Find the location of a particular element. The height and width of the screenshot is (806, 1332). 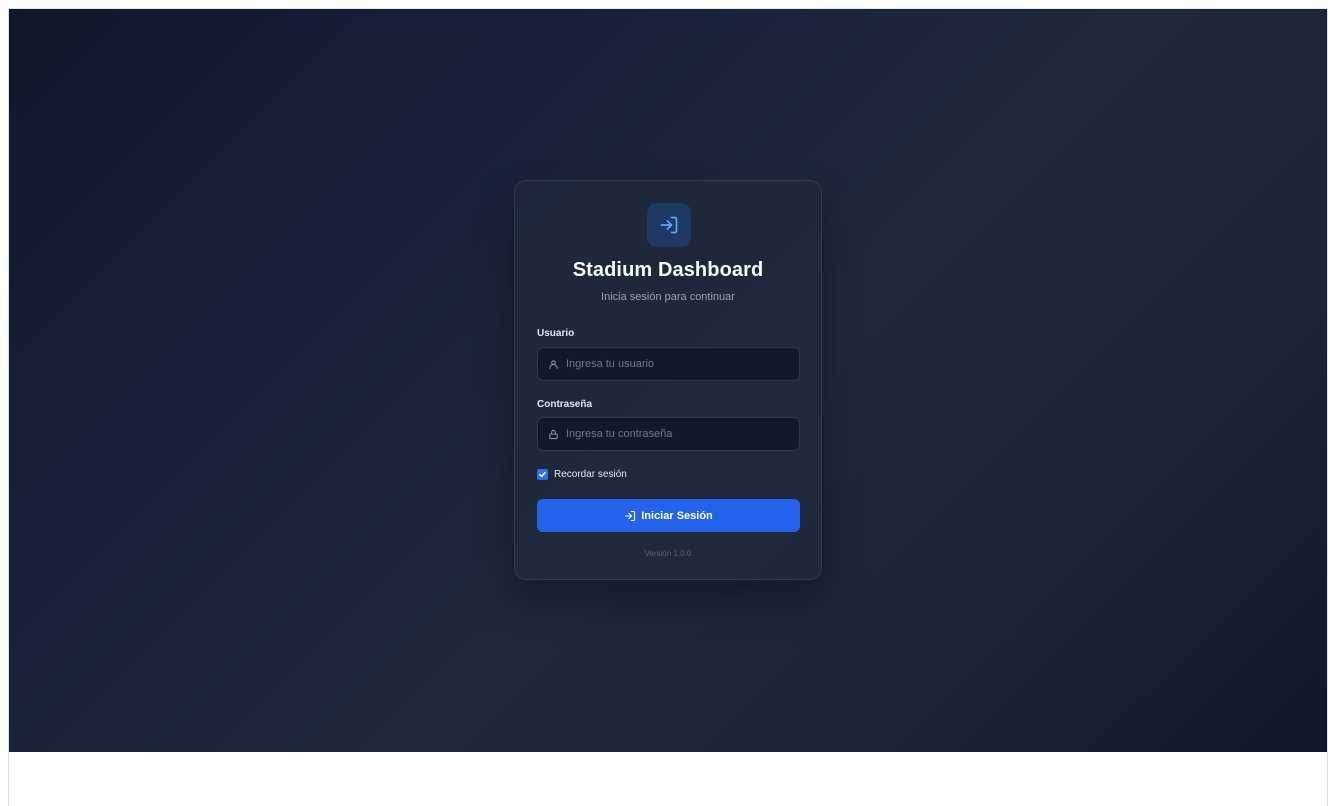

username-input is located at coordinates (682, 364).